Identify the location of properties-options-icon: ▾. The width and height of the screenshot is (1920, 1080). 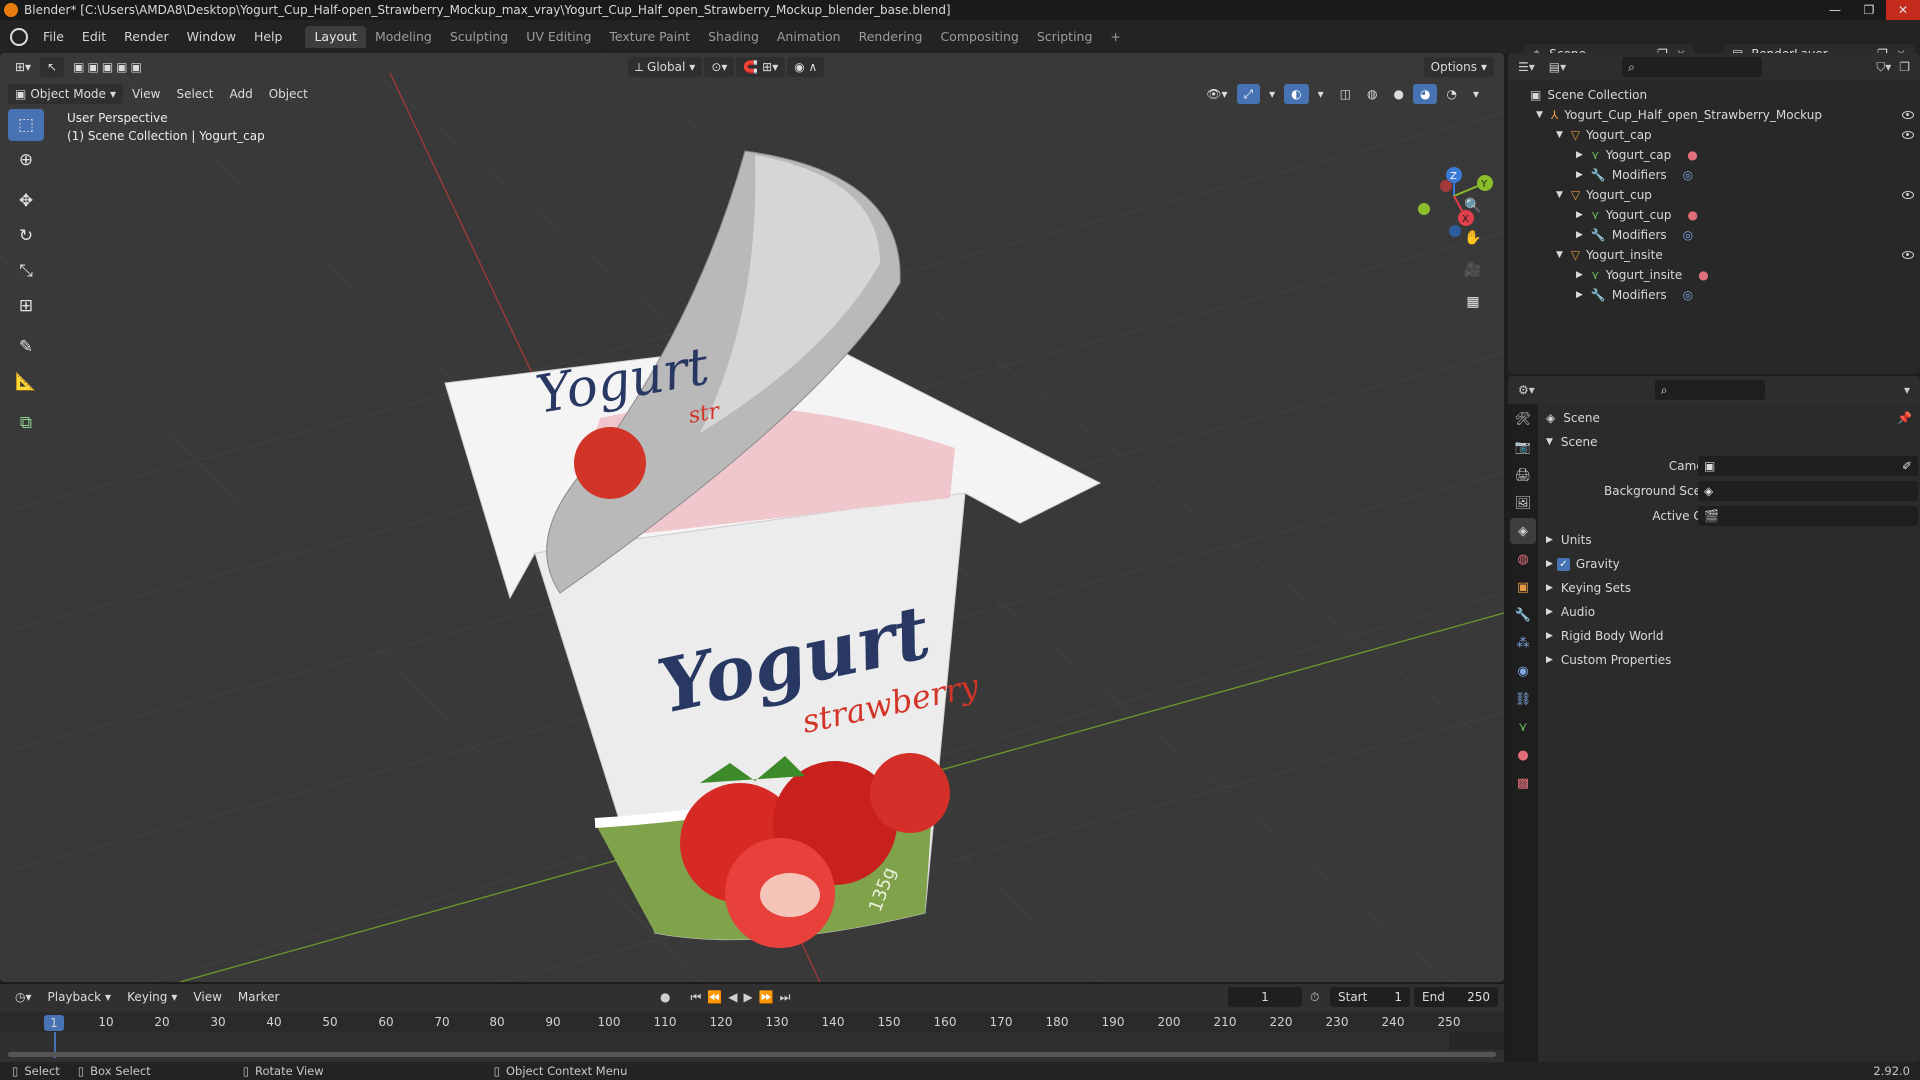
(1907, 390).